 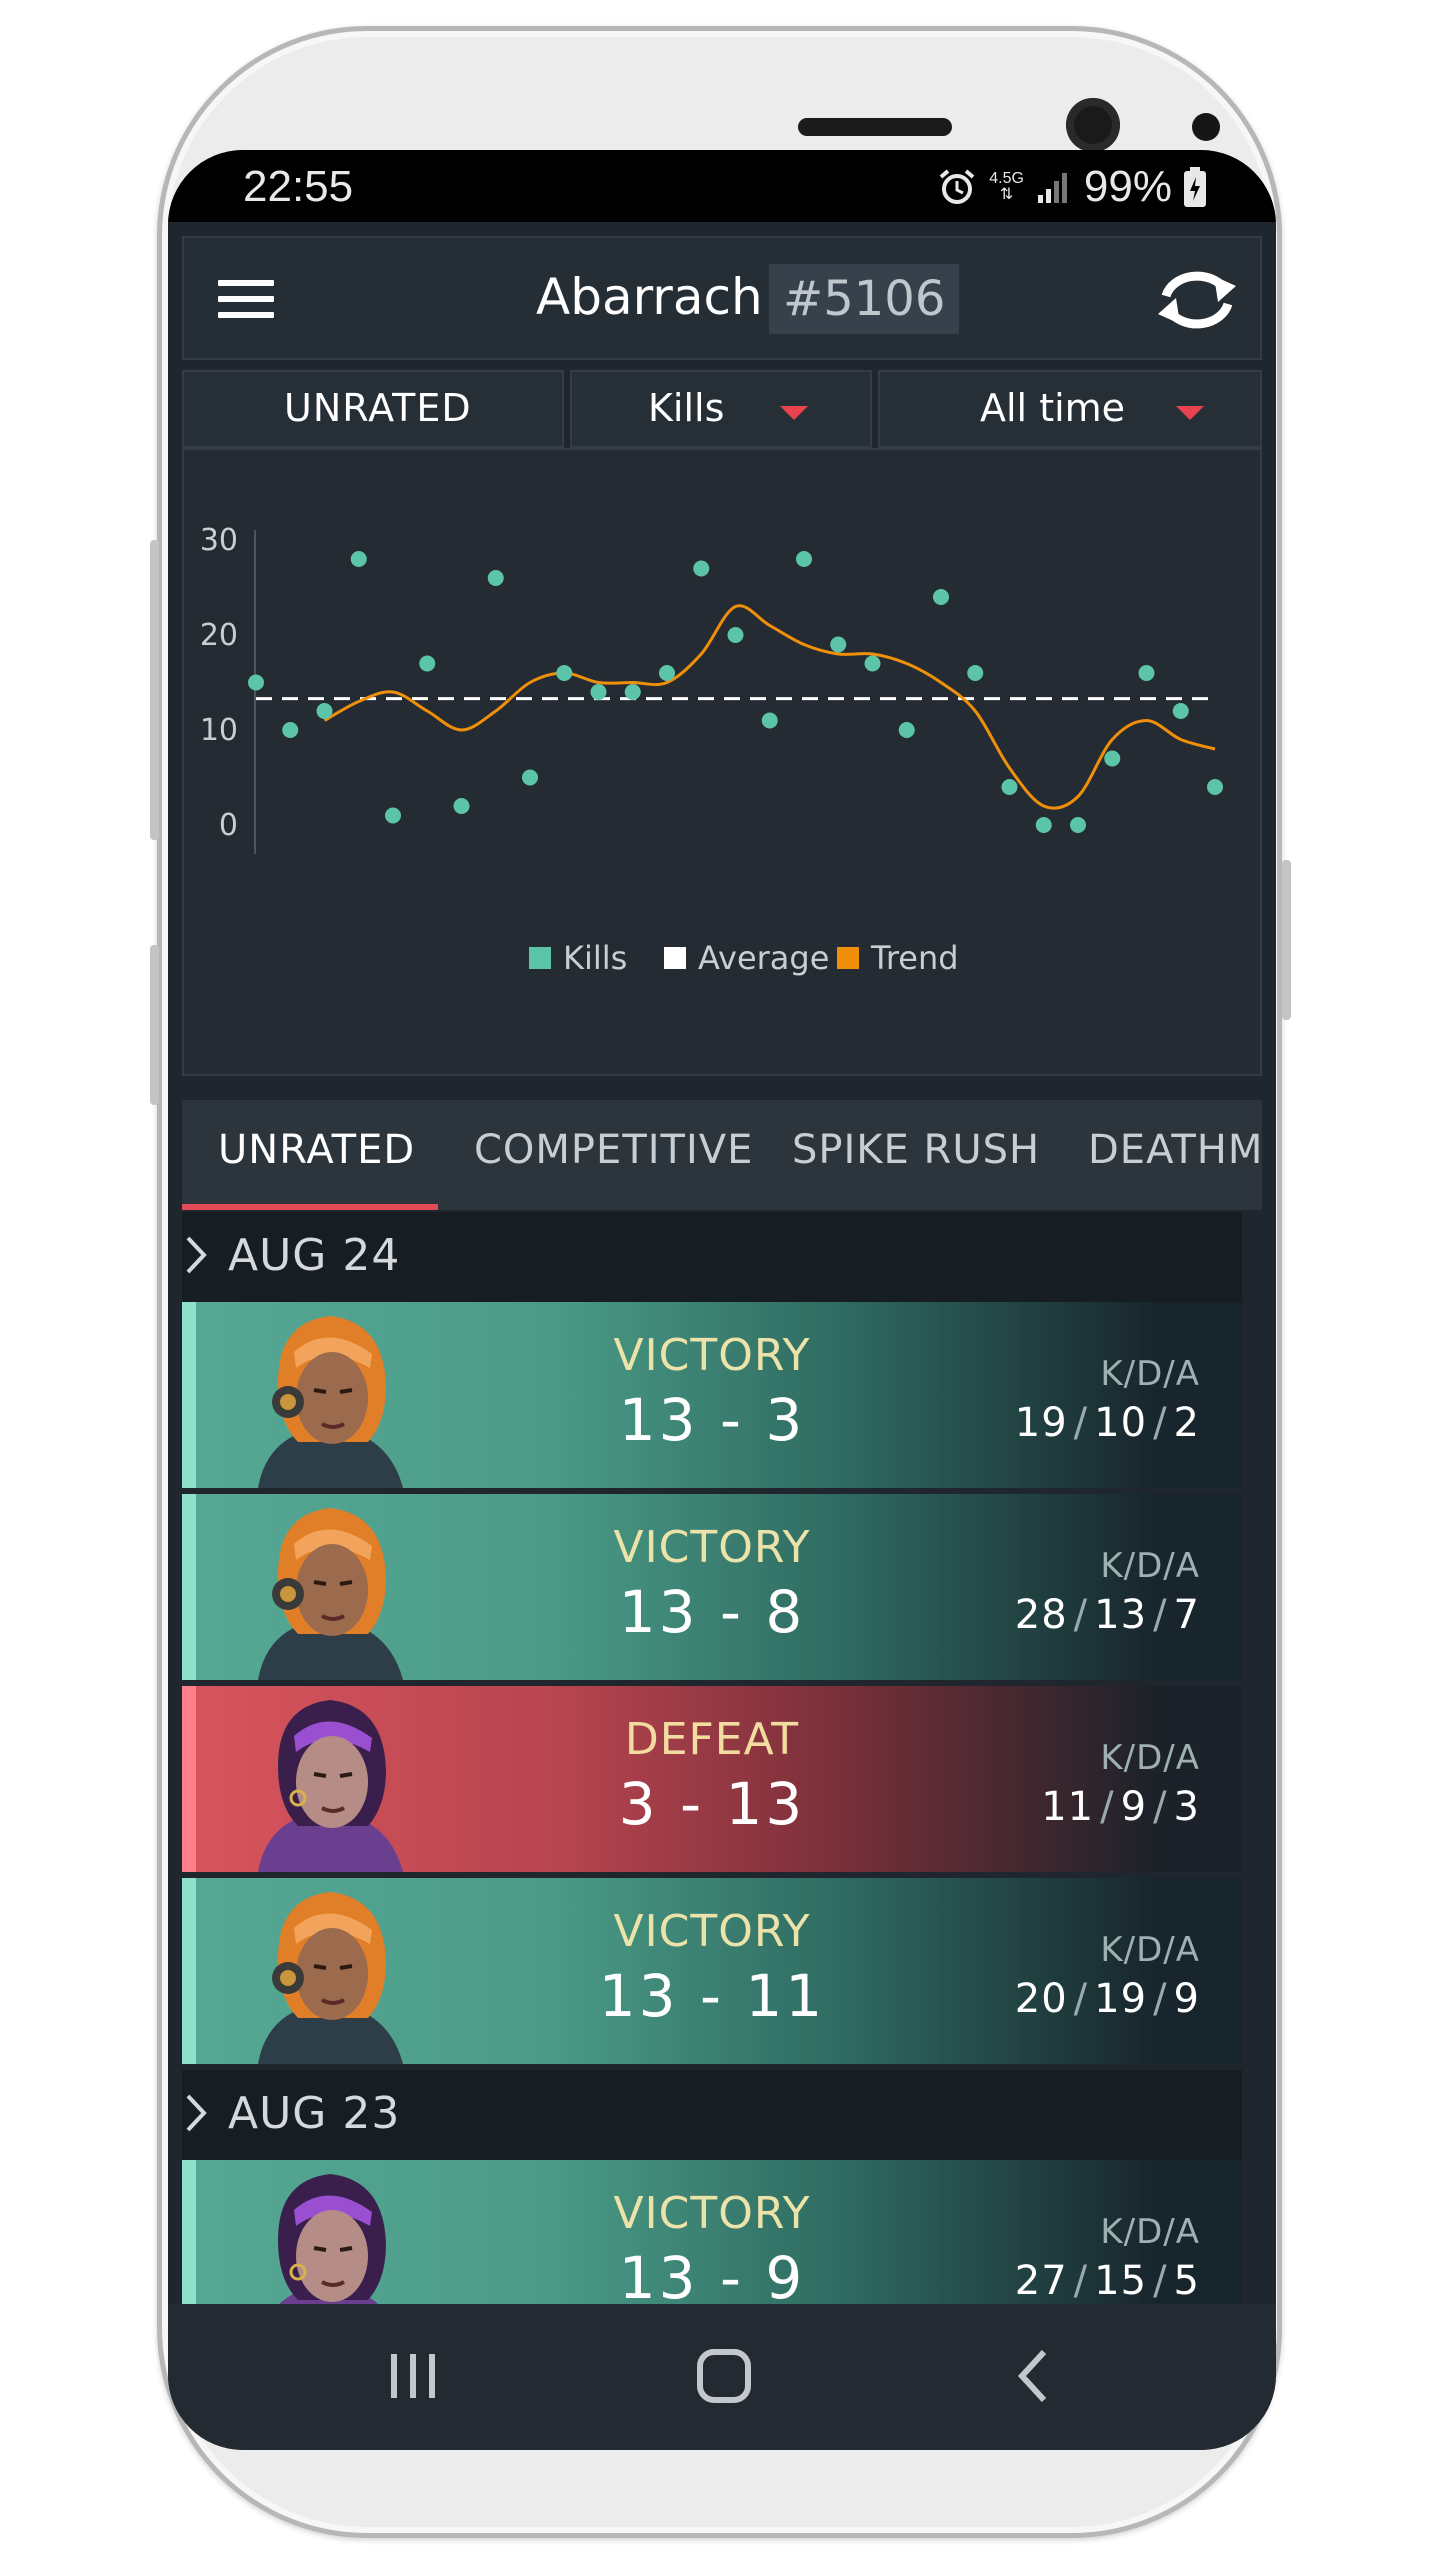 I want to click on stat-filter: Kills, so click(x=721, y=409).